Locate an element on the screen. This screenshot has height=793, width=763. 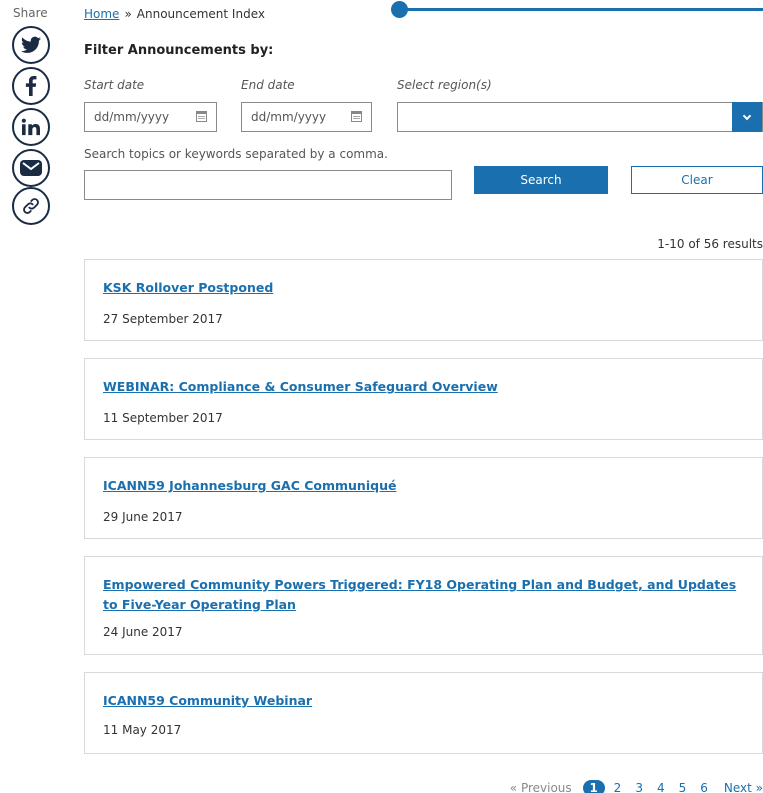
announcement-date: 29 June 2017 is located at coordinates (143, 517).